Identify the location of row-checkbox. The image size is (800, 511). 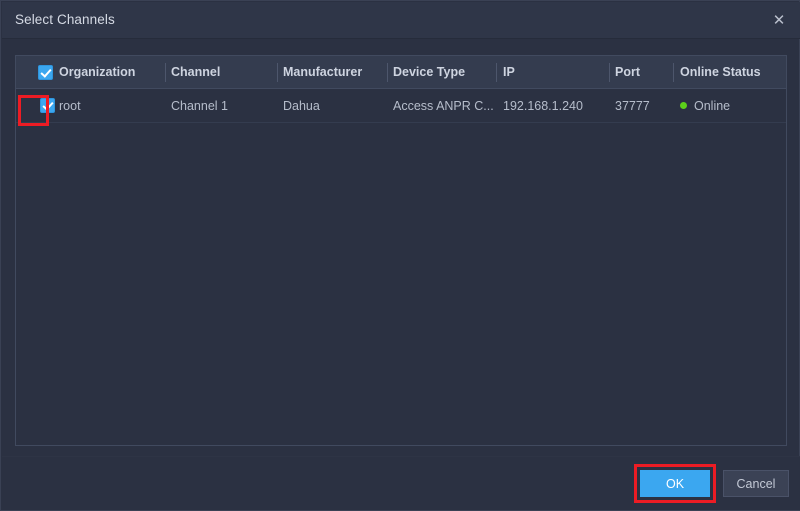
(47, 105).